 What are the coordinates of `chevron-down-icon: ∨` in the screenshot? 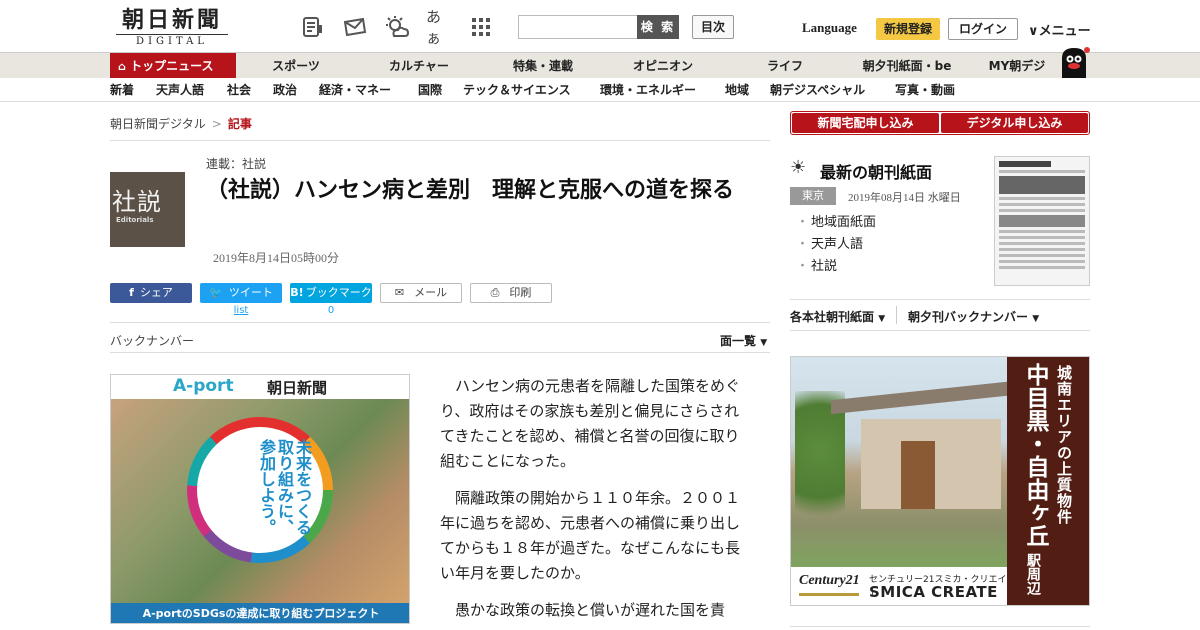 It's located at (1033, 31).